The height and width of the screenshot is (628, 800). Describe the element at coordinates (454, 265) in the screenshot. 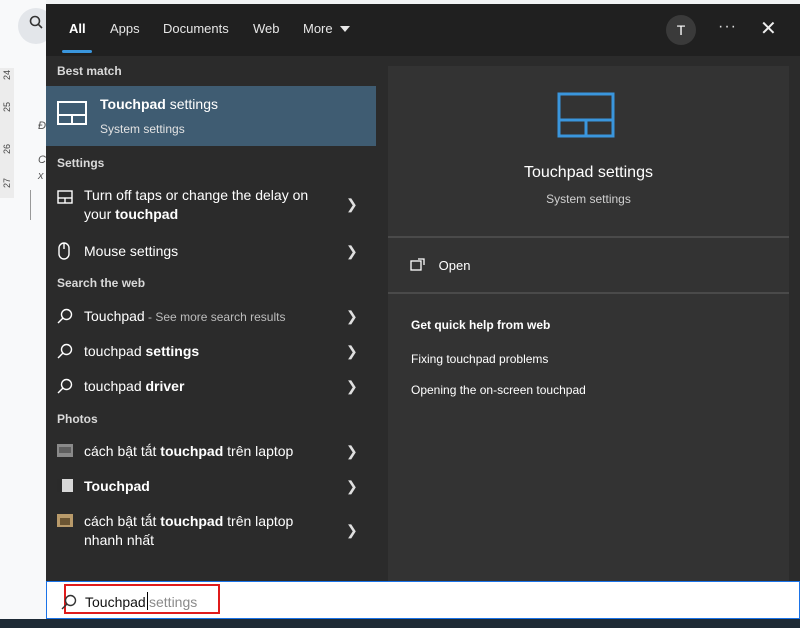

I see `open-label: Open` at that location.